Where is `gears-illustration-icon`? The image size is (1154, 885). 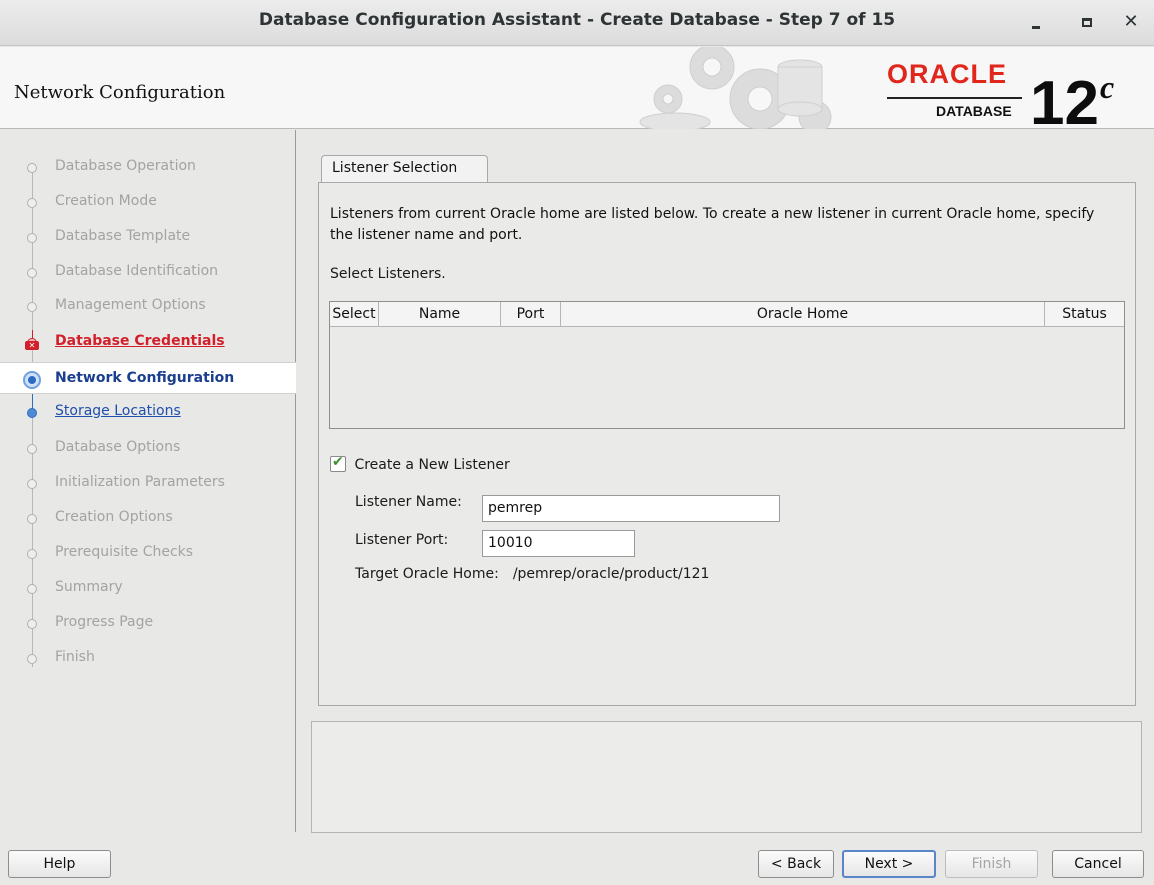
gears-illustration-icon is located at coordinates (735, 88).